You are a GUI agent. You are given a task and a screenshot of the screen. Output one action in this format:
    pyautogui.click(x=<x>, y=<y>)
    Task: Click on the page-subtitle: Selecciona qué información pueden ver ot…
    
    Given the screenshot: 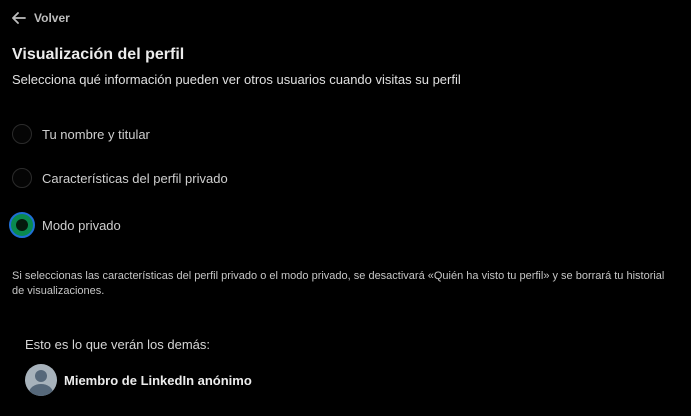 What is the action you would take?
    pyautogui.click(x=236, y=79)
    